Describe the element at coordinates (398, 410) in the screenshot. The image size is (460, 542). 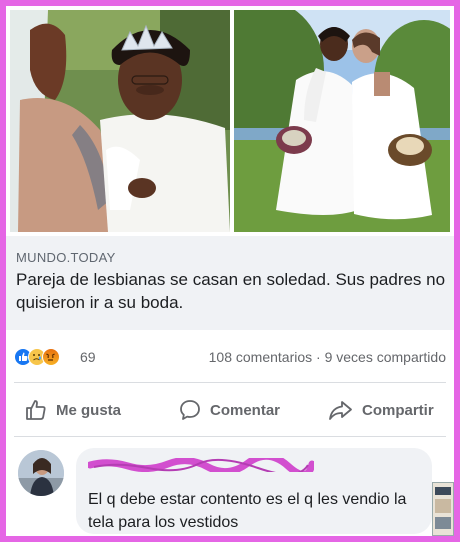
I see `share-label: Compartir` at that location.